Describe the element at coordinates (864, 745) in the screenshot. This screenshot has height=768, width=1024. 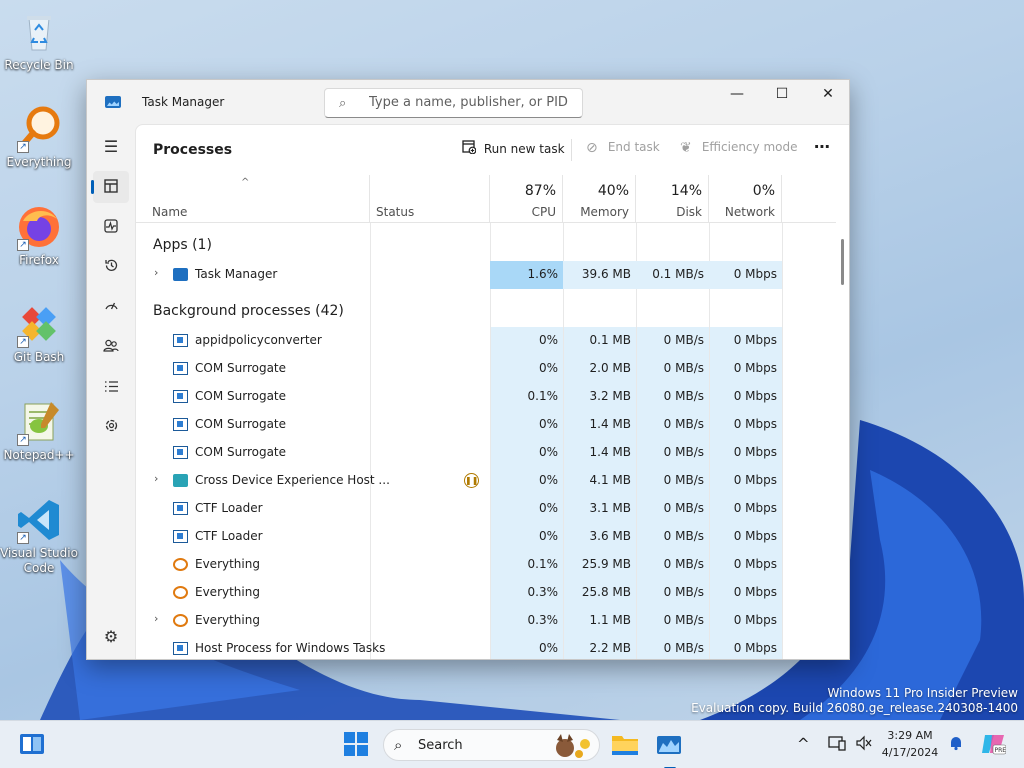
I see `volume-muted-icon` at that location.